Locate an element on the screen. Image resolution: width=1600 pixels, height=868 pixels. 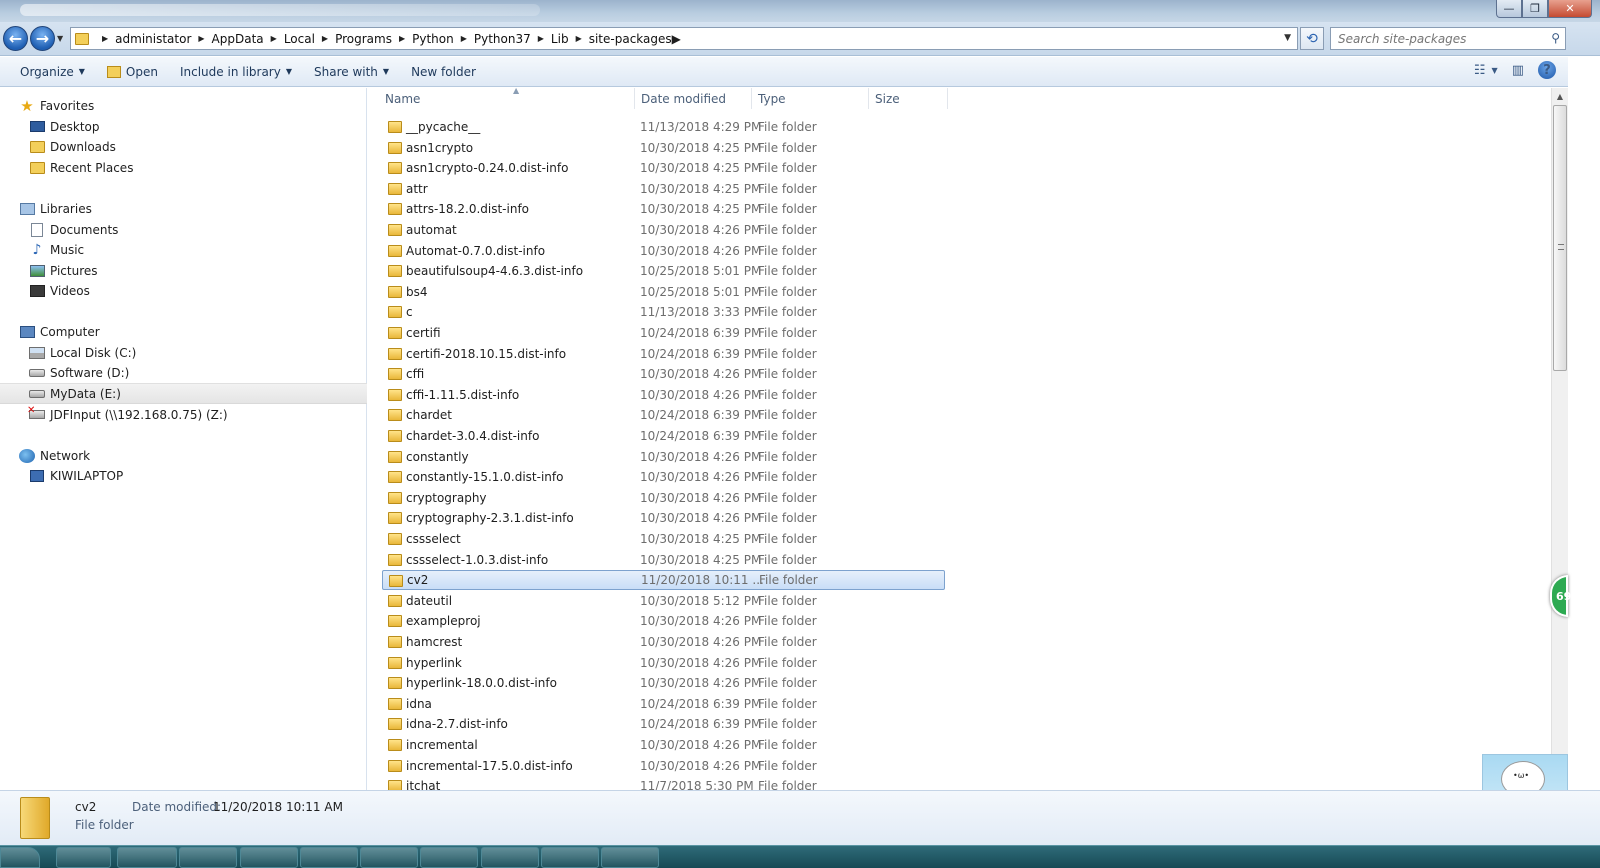
scroll-up-button: ▲ is located at coordinates (1560, 96).